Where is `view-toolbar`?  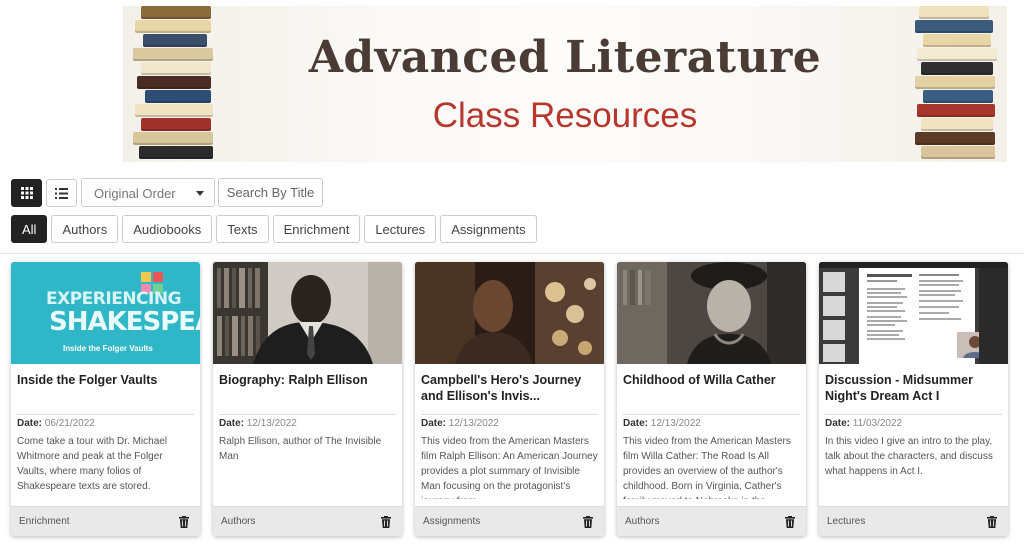
view-toolbar is located at coordinates (44, 193).